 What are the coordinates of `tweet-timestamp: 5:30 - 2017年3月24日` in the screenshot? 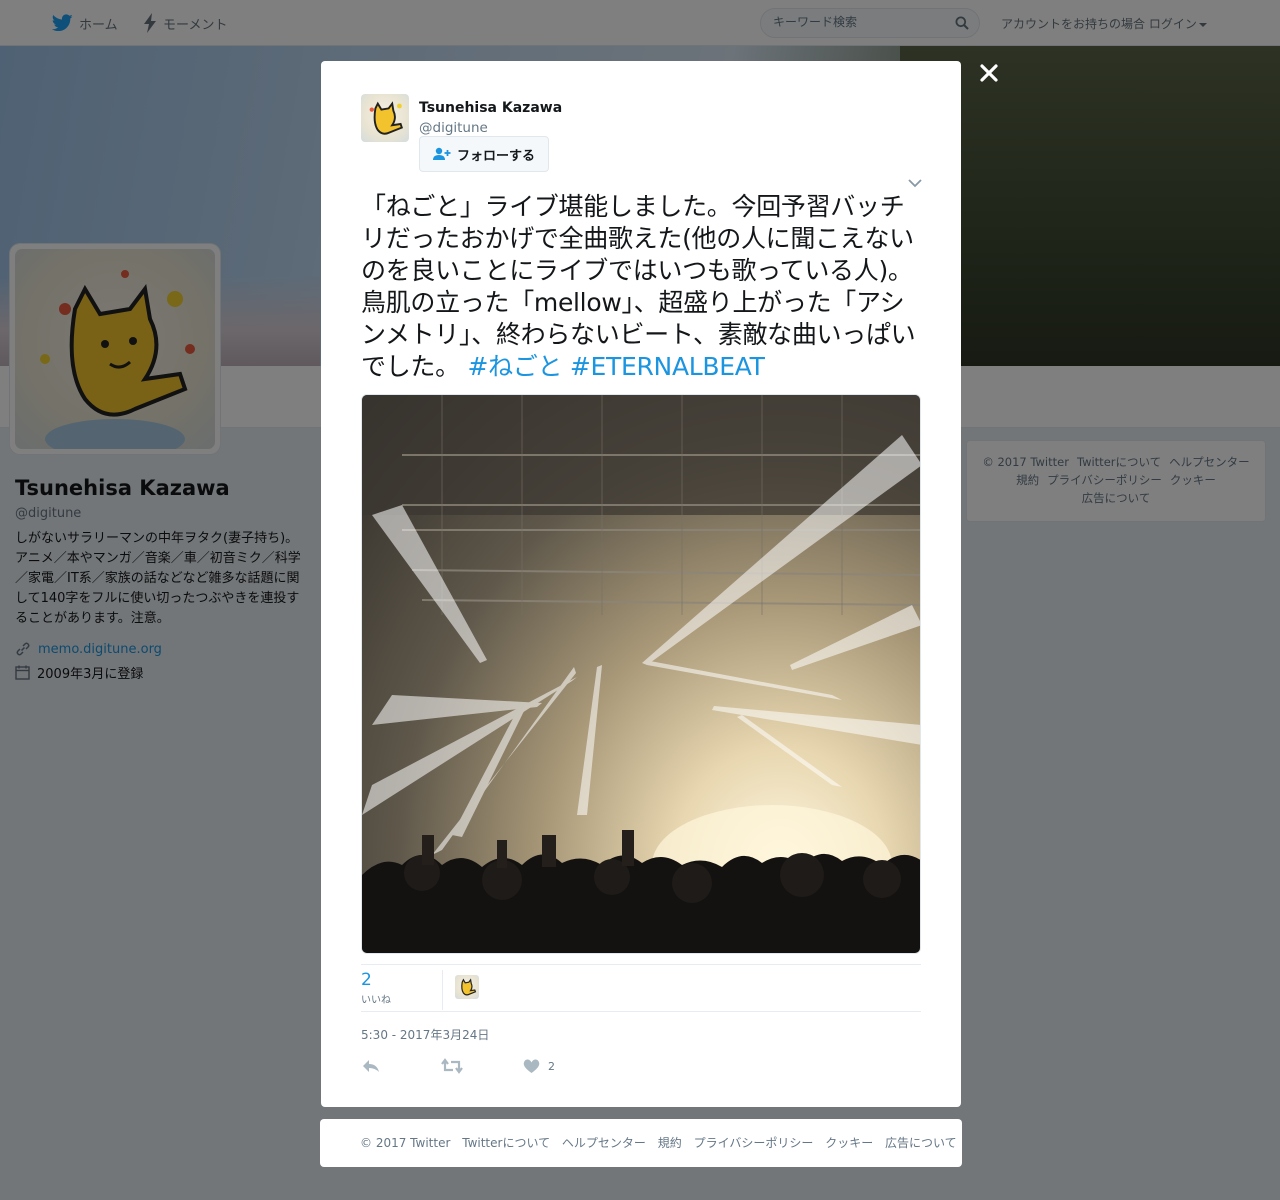 It's located at (425, 1034).